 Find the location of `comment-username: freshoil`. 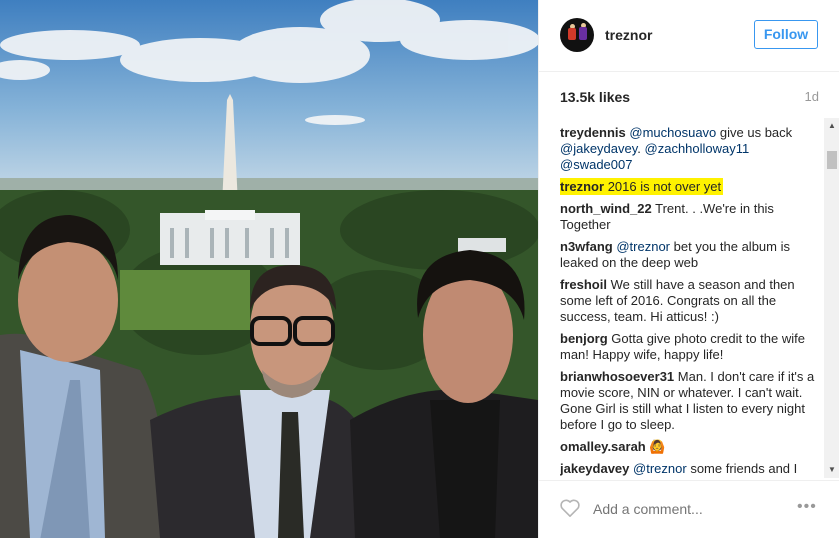

comment-username: freshoil is located at coordinates (583, 284).